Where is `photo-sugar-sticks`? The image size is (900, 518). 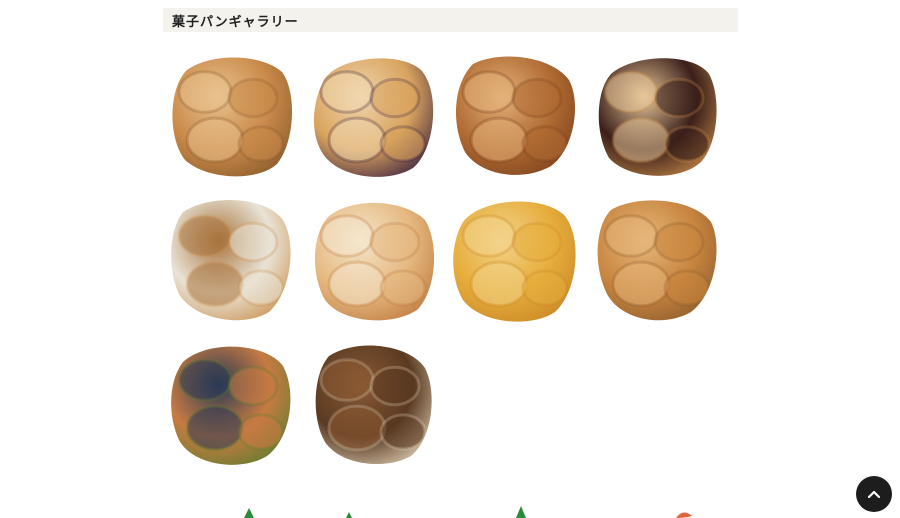
photo-sugar-sticks is located at coordinates (231, 260).